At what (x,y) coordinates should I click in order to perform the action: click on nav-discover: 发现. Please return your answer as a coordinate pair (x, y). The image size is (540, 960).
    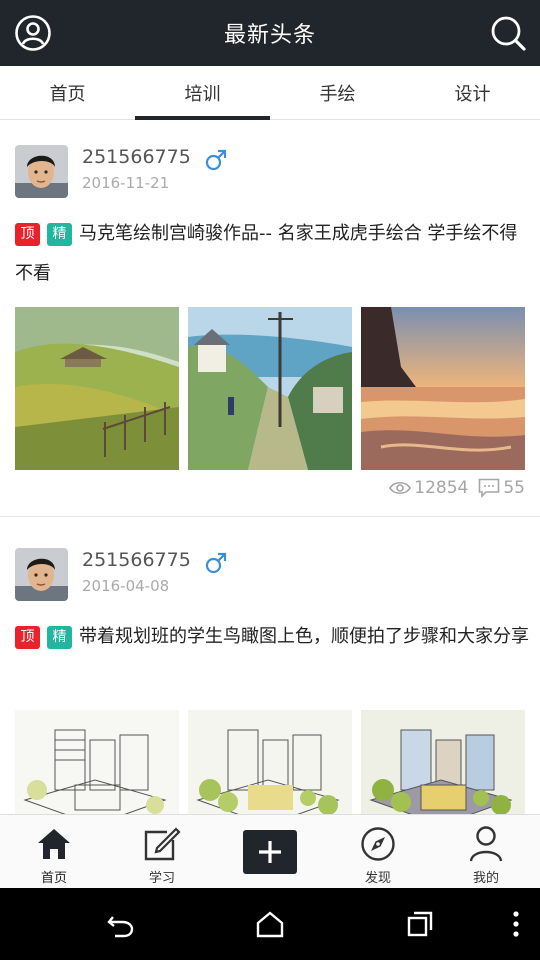
    Looking at the image, I should click on (378, 852).